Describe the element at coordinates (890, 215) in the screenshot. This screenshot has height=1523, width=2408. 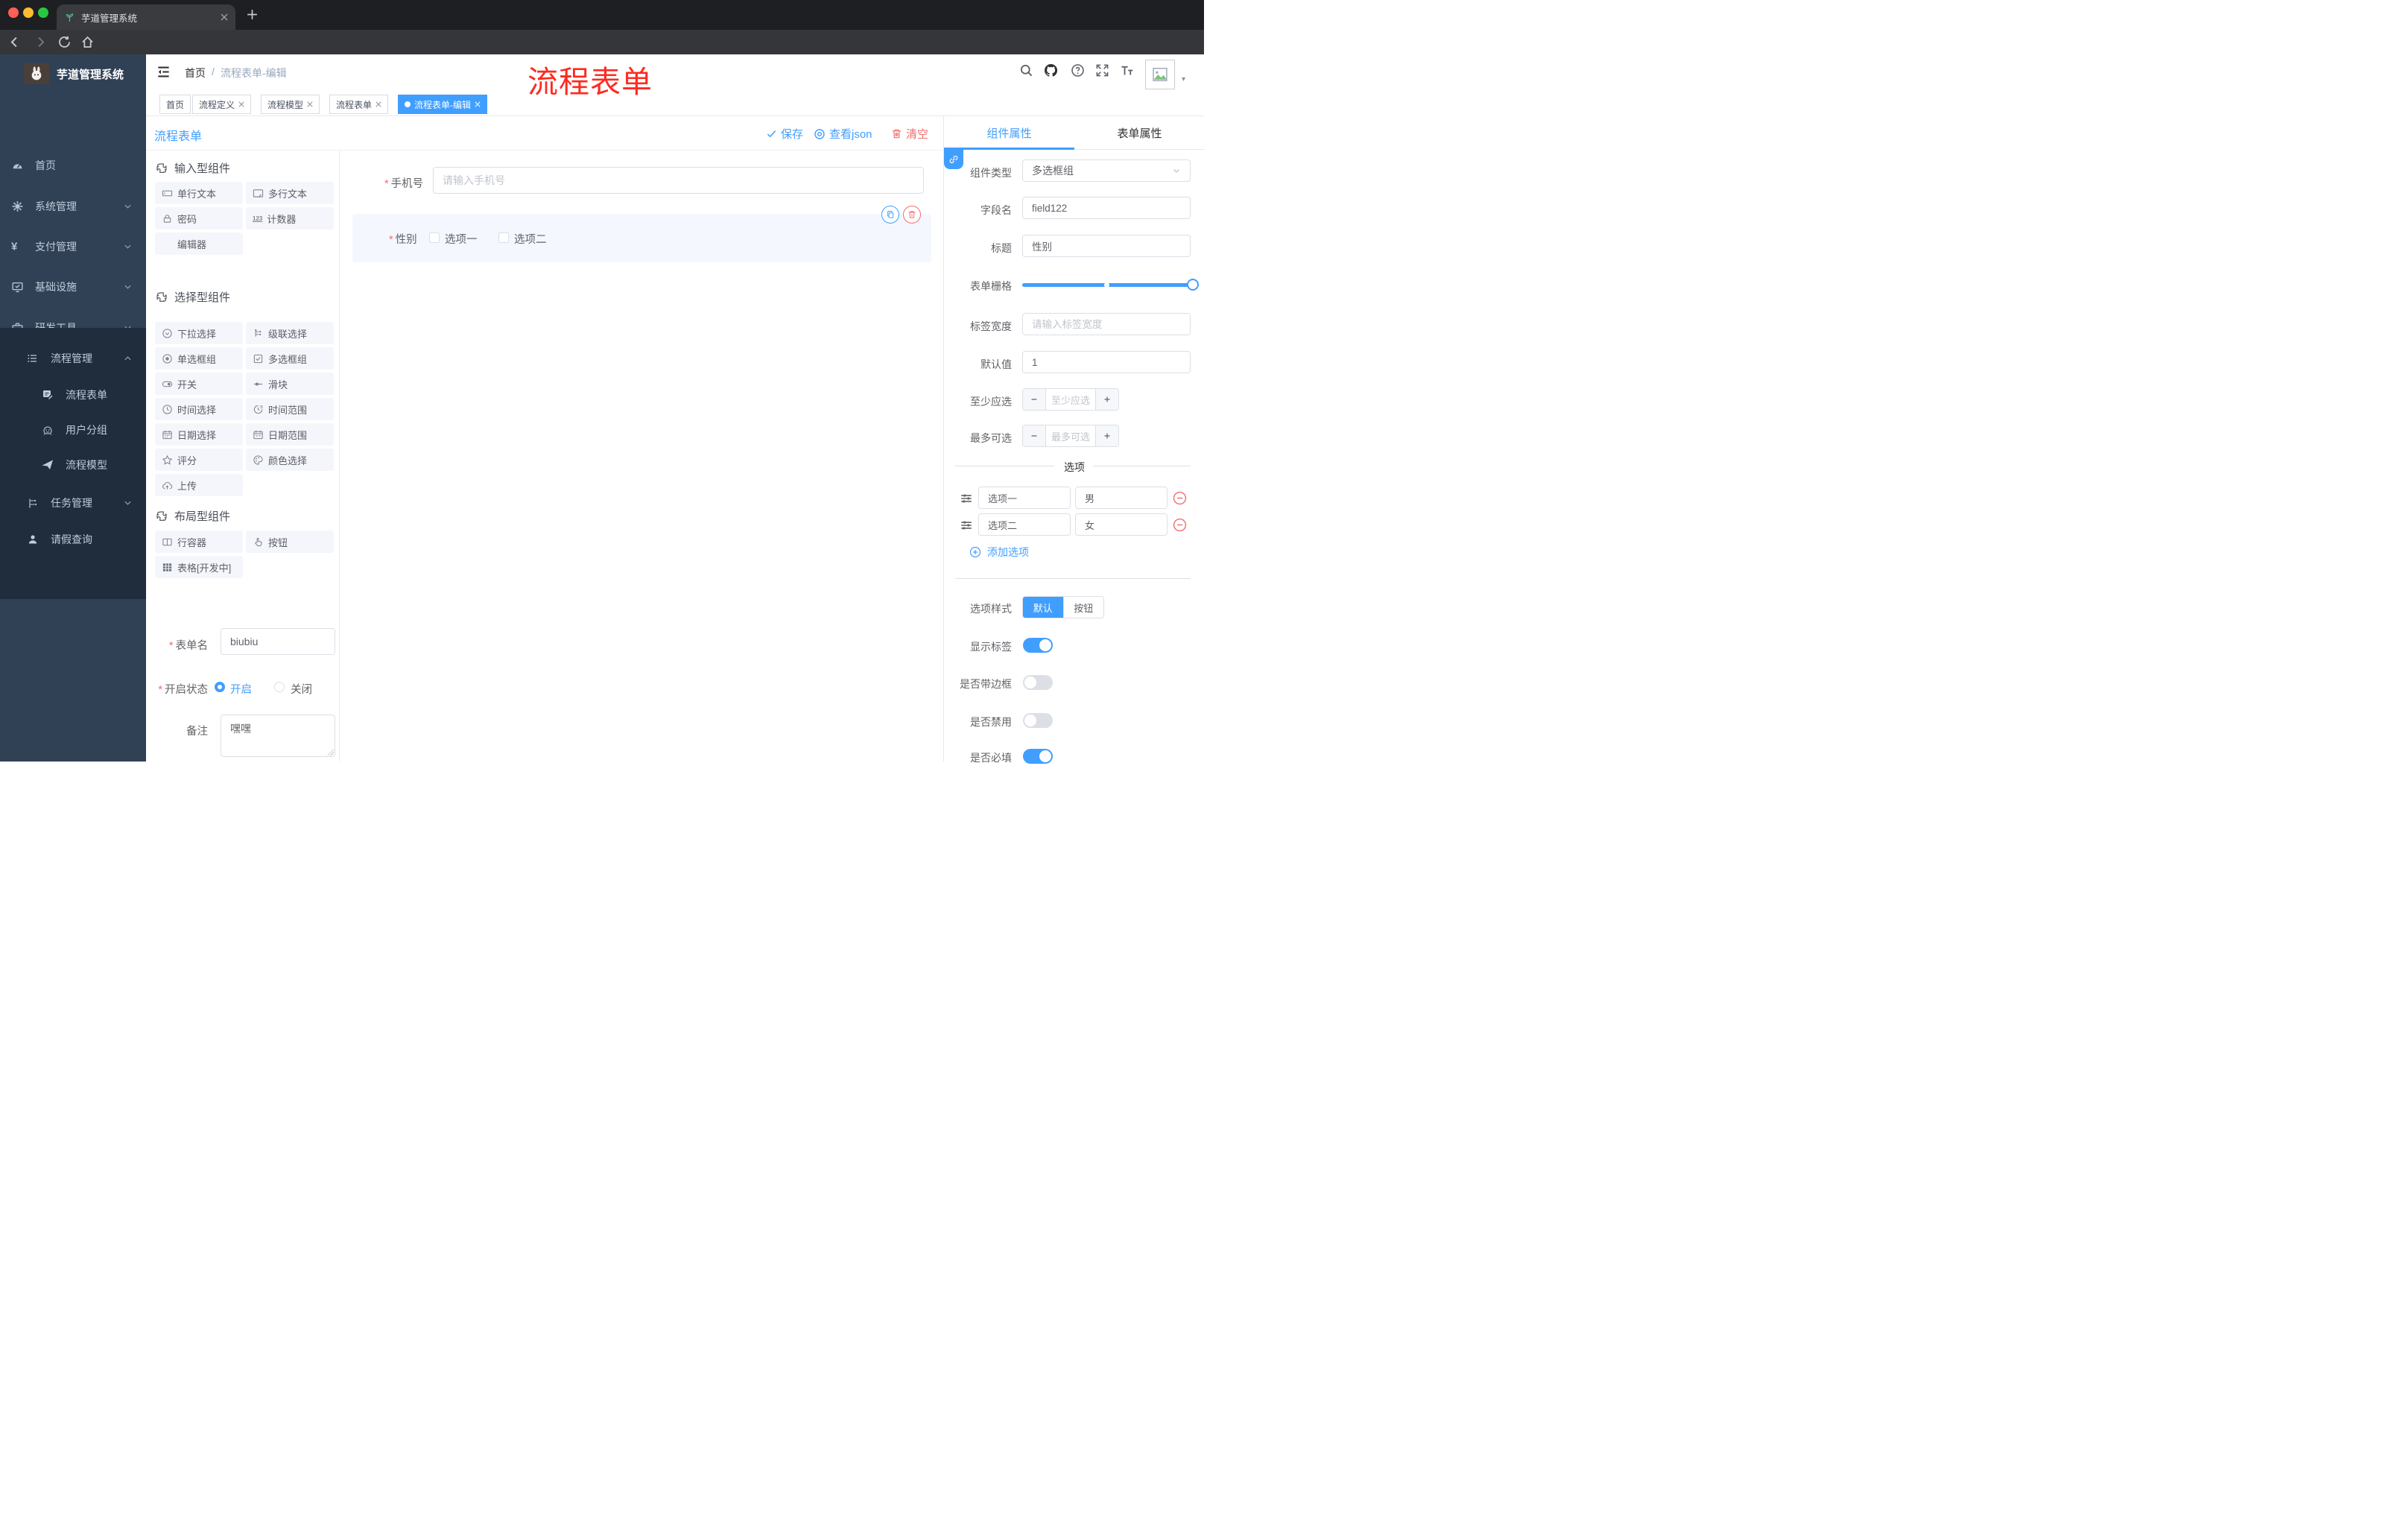
I see `widget-copy-button` at that location.